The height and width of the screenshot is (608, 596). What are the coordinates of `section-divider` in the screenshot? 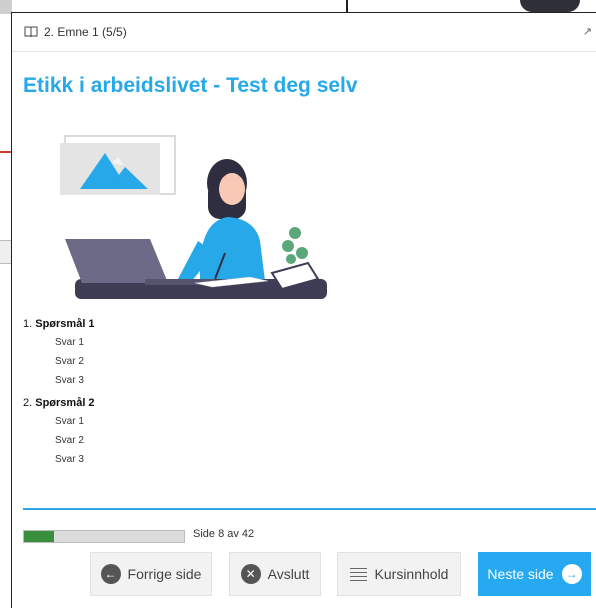 It's located at (309, 509).